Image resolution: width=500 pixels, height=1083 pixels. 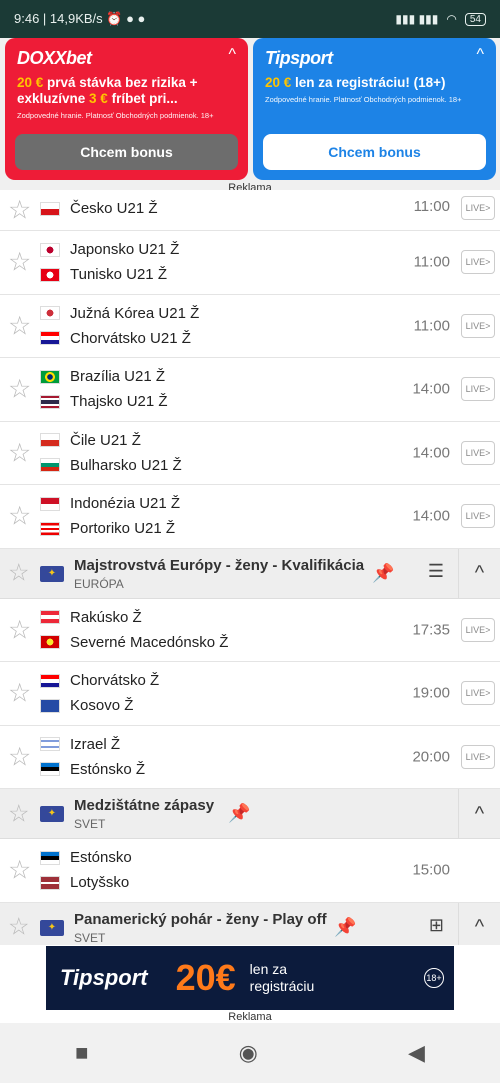 I want to click on standings-icon: ☰, so click(x=436, y=571).